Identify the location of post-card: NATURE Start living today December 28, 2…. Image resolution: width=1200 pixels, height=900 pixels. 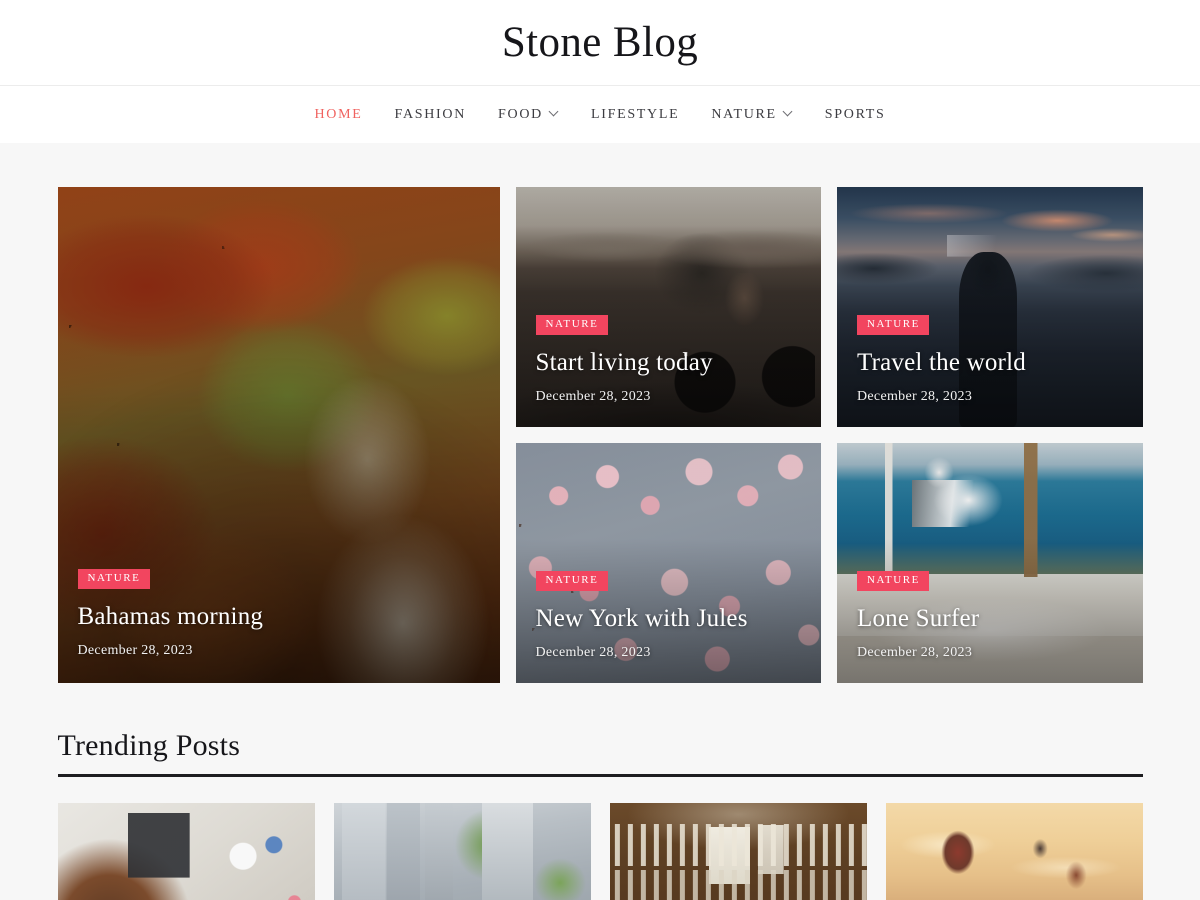
(668, 307).